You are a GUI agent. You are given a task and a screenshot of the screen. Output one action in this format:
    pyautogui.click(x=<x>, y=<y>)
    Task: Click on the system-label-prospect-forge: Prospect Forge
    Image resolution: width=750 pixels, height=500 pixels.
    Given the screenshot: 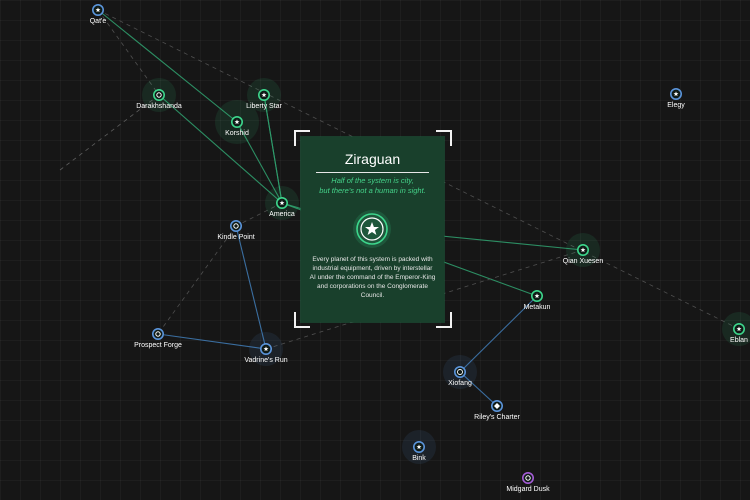 What is the action you would take?
    pyautogui.click(x=158, y=345)
    